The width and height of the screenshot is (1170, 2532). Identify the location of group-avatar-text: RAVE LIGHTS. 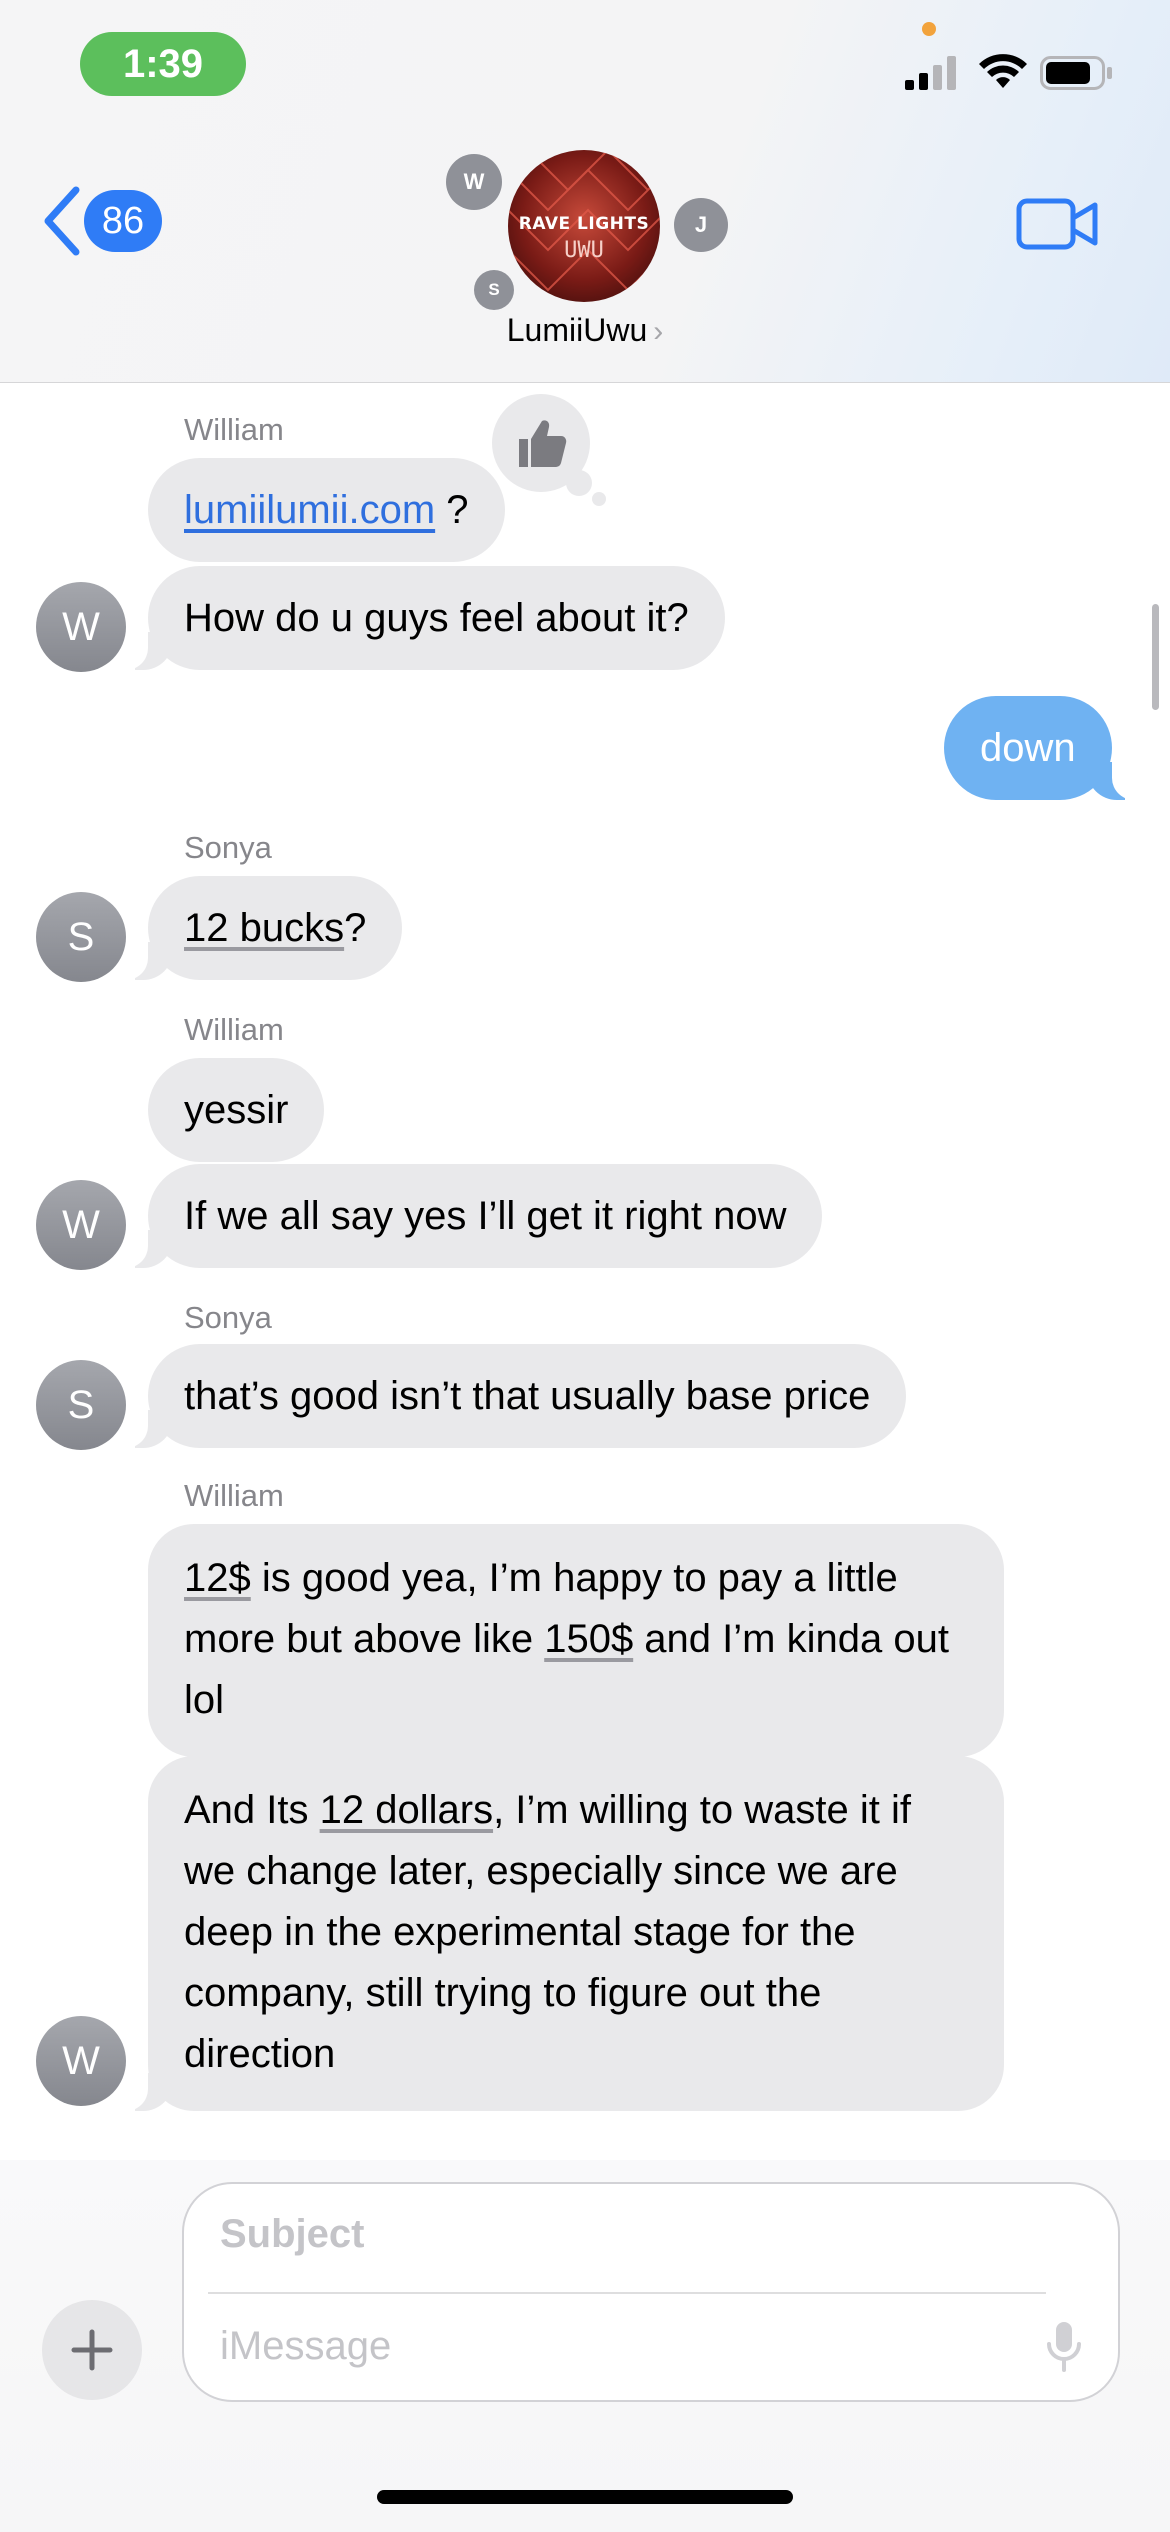
(584, 224).